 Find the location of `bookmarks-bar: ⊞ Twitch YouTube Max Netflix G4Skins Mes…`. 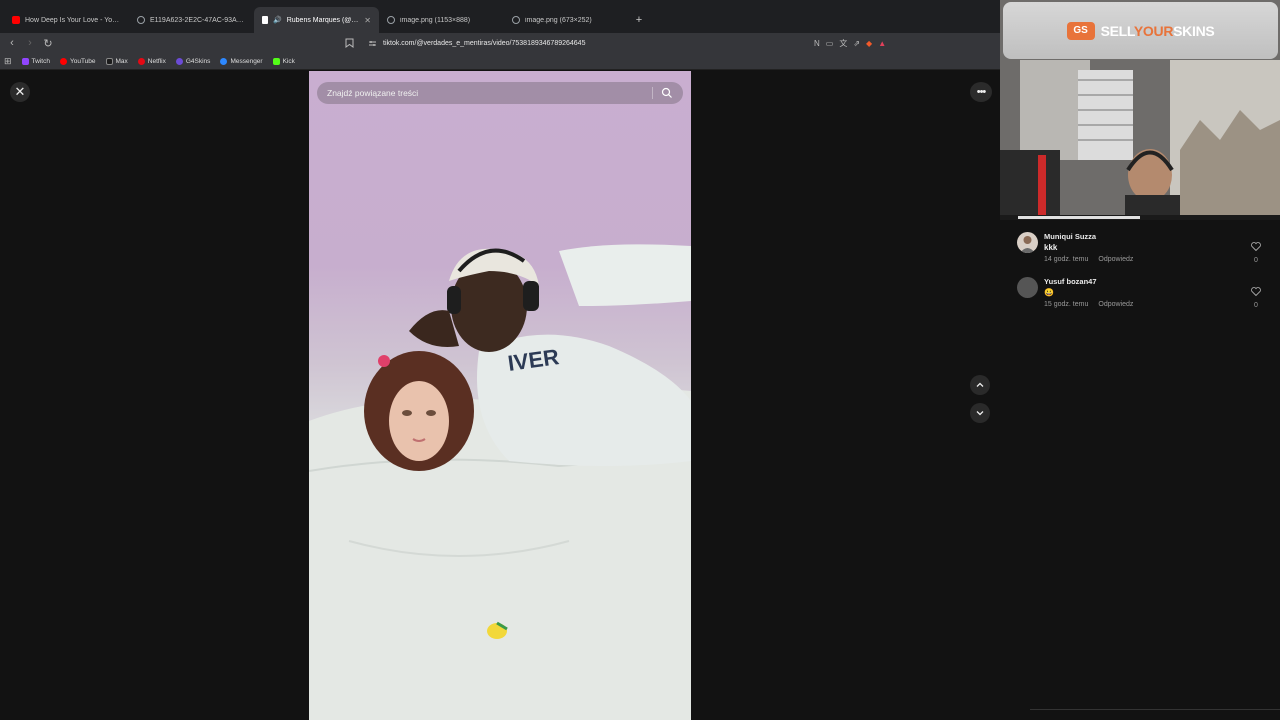

bookmarks-bar: ⊞ Twitch YouTube Max Netflix G4Skins Mes… is located at coordinates (500, 61).